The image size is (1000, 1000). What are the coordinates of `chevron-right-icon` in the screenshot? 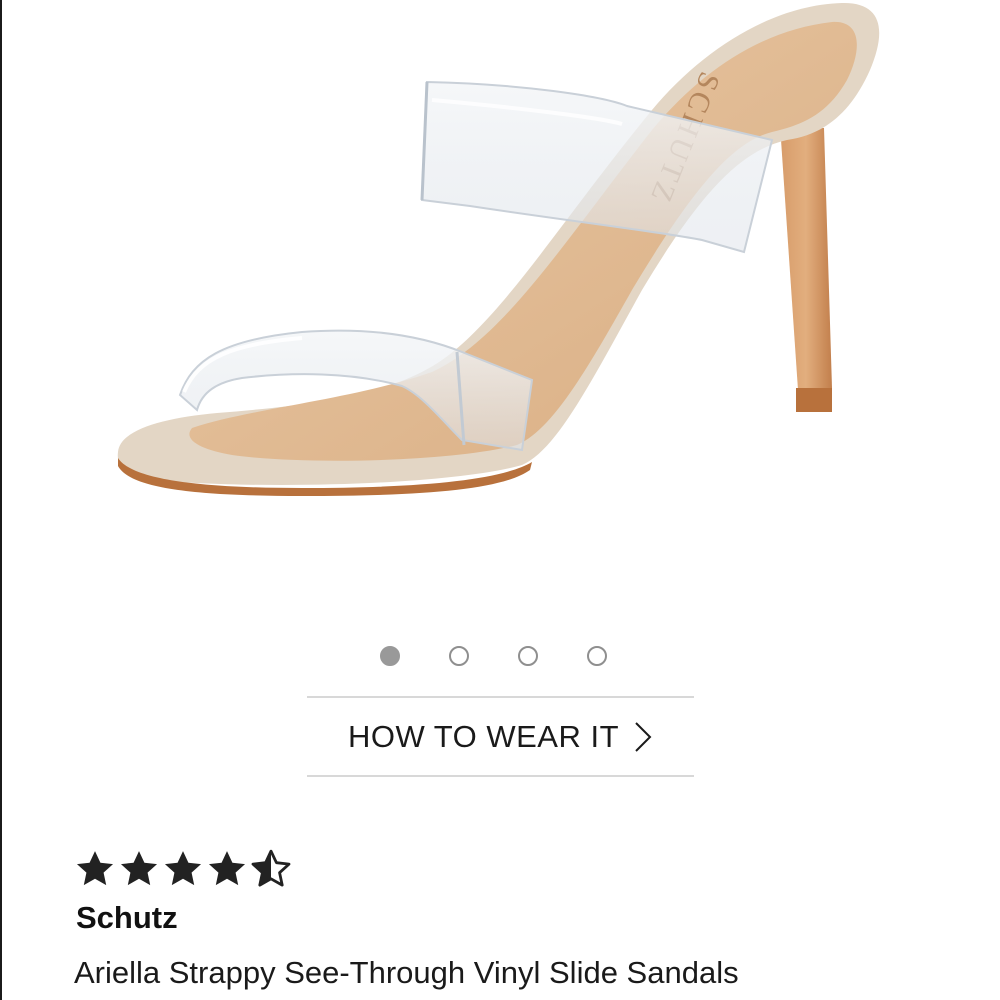 It's located at (643, 736).